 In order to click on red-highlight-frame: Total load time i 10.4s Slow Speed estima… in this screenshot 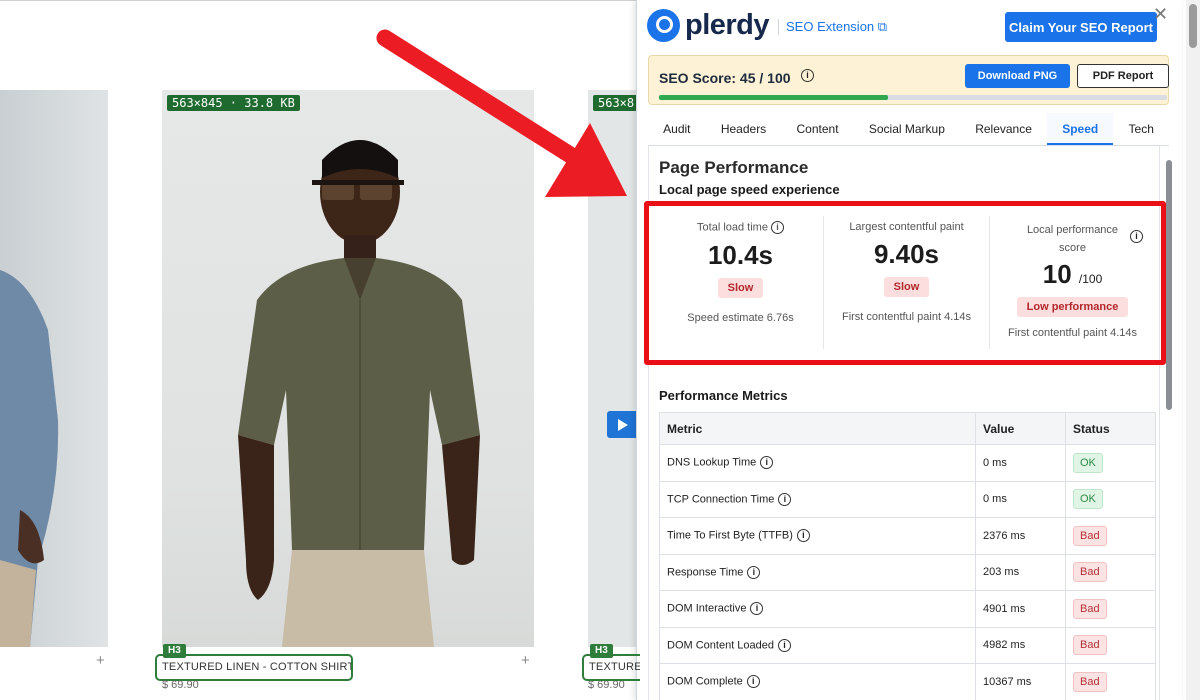, I will do `click(905, 283)`.